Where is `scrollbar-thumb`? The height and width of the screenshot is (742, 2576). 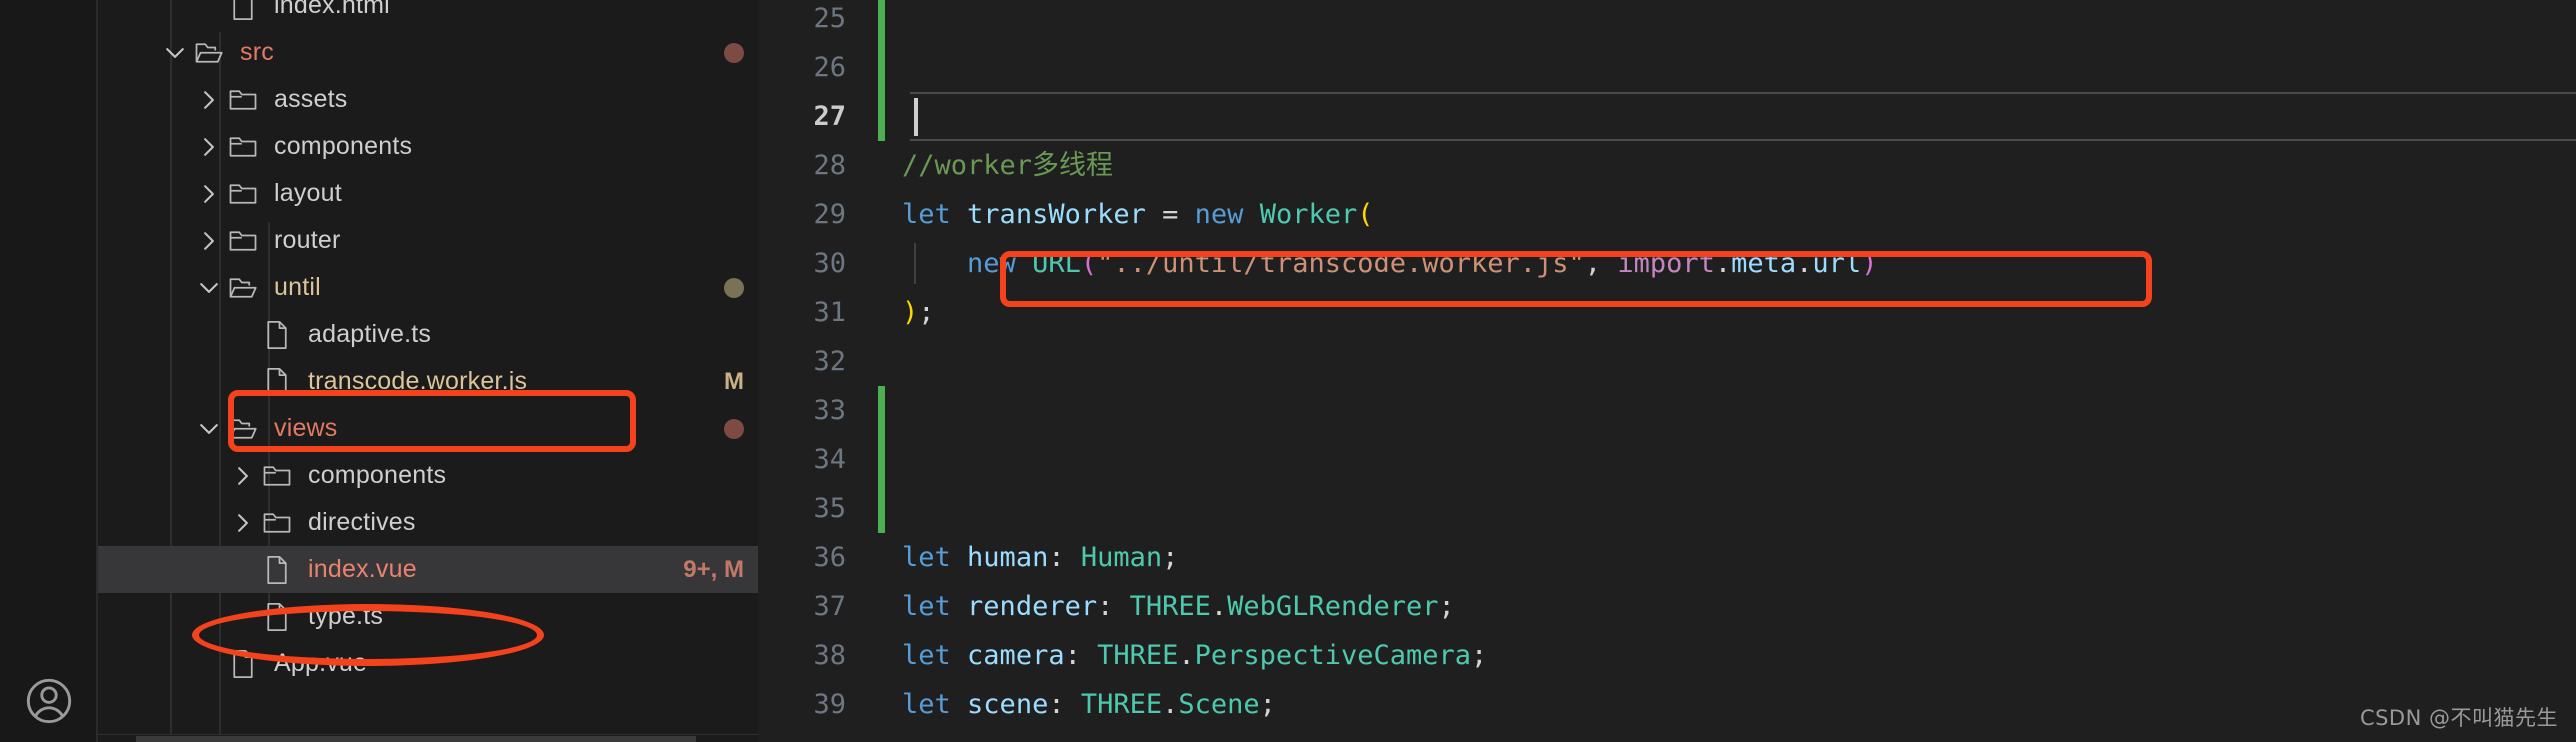
scrollbar-thumb is located at coordinates (416, 739).